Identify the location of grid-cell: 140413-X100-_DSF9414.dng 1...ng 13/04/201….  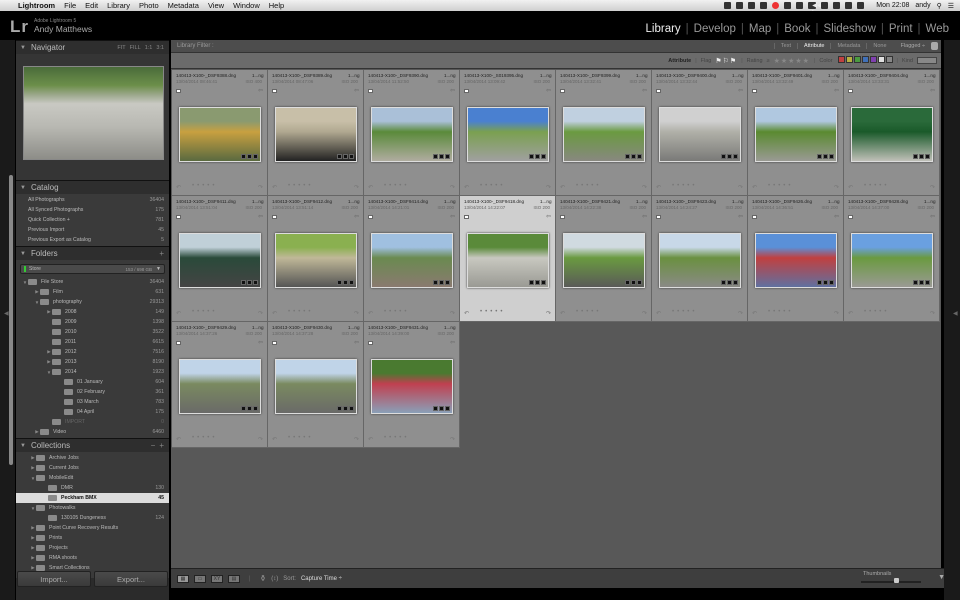
(412, 259).